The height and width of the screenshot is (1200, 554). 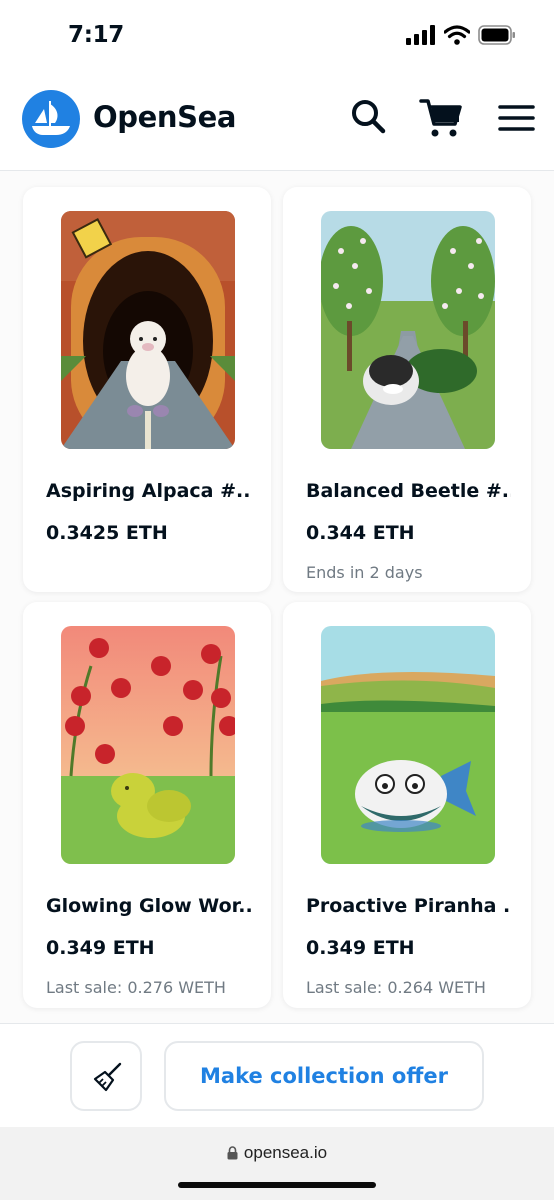 I want to click on signal-icon, so click(x=421, y=37).